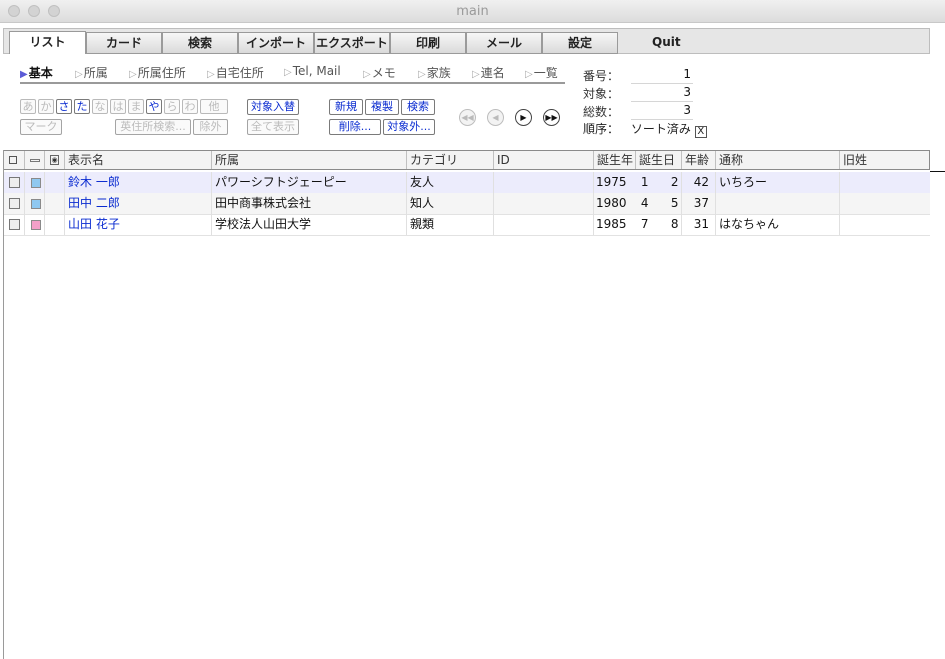 The image size is (945, 659). What do you see at coordinates (138, 203) in the screenshot?
I see `row-name: 田中 二郎` at bounding box center [138, 203].